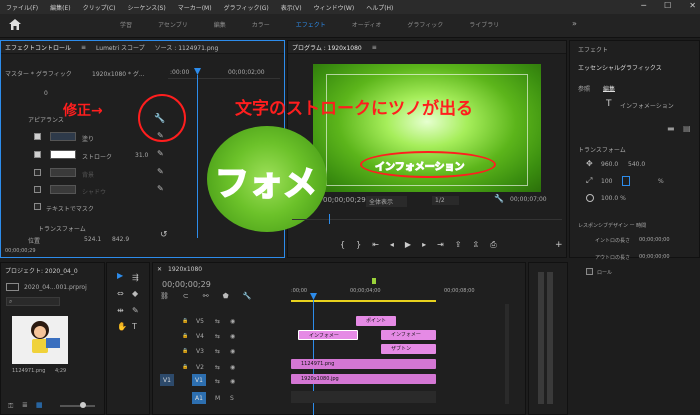 The width and height of the screenshot is (700, 415). What do you see at coordinates (200, 351) in the screenshot?
I see `track-label: V3` at bounding box center [200, 351].